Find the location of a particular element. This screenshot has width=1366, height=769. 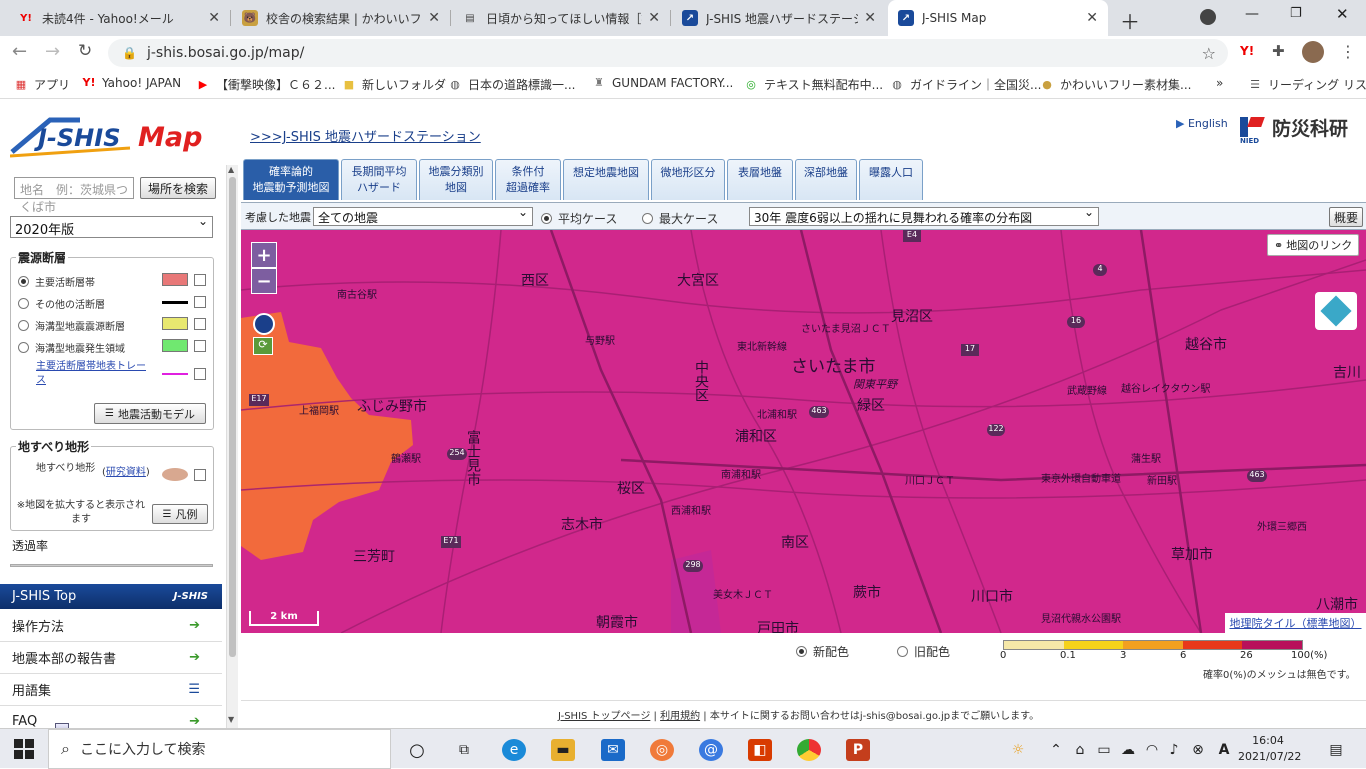

chrome-icon is located at coordinates (809, 750).